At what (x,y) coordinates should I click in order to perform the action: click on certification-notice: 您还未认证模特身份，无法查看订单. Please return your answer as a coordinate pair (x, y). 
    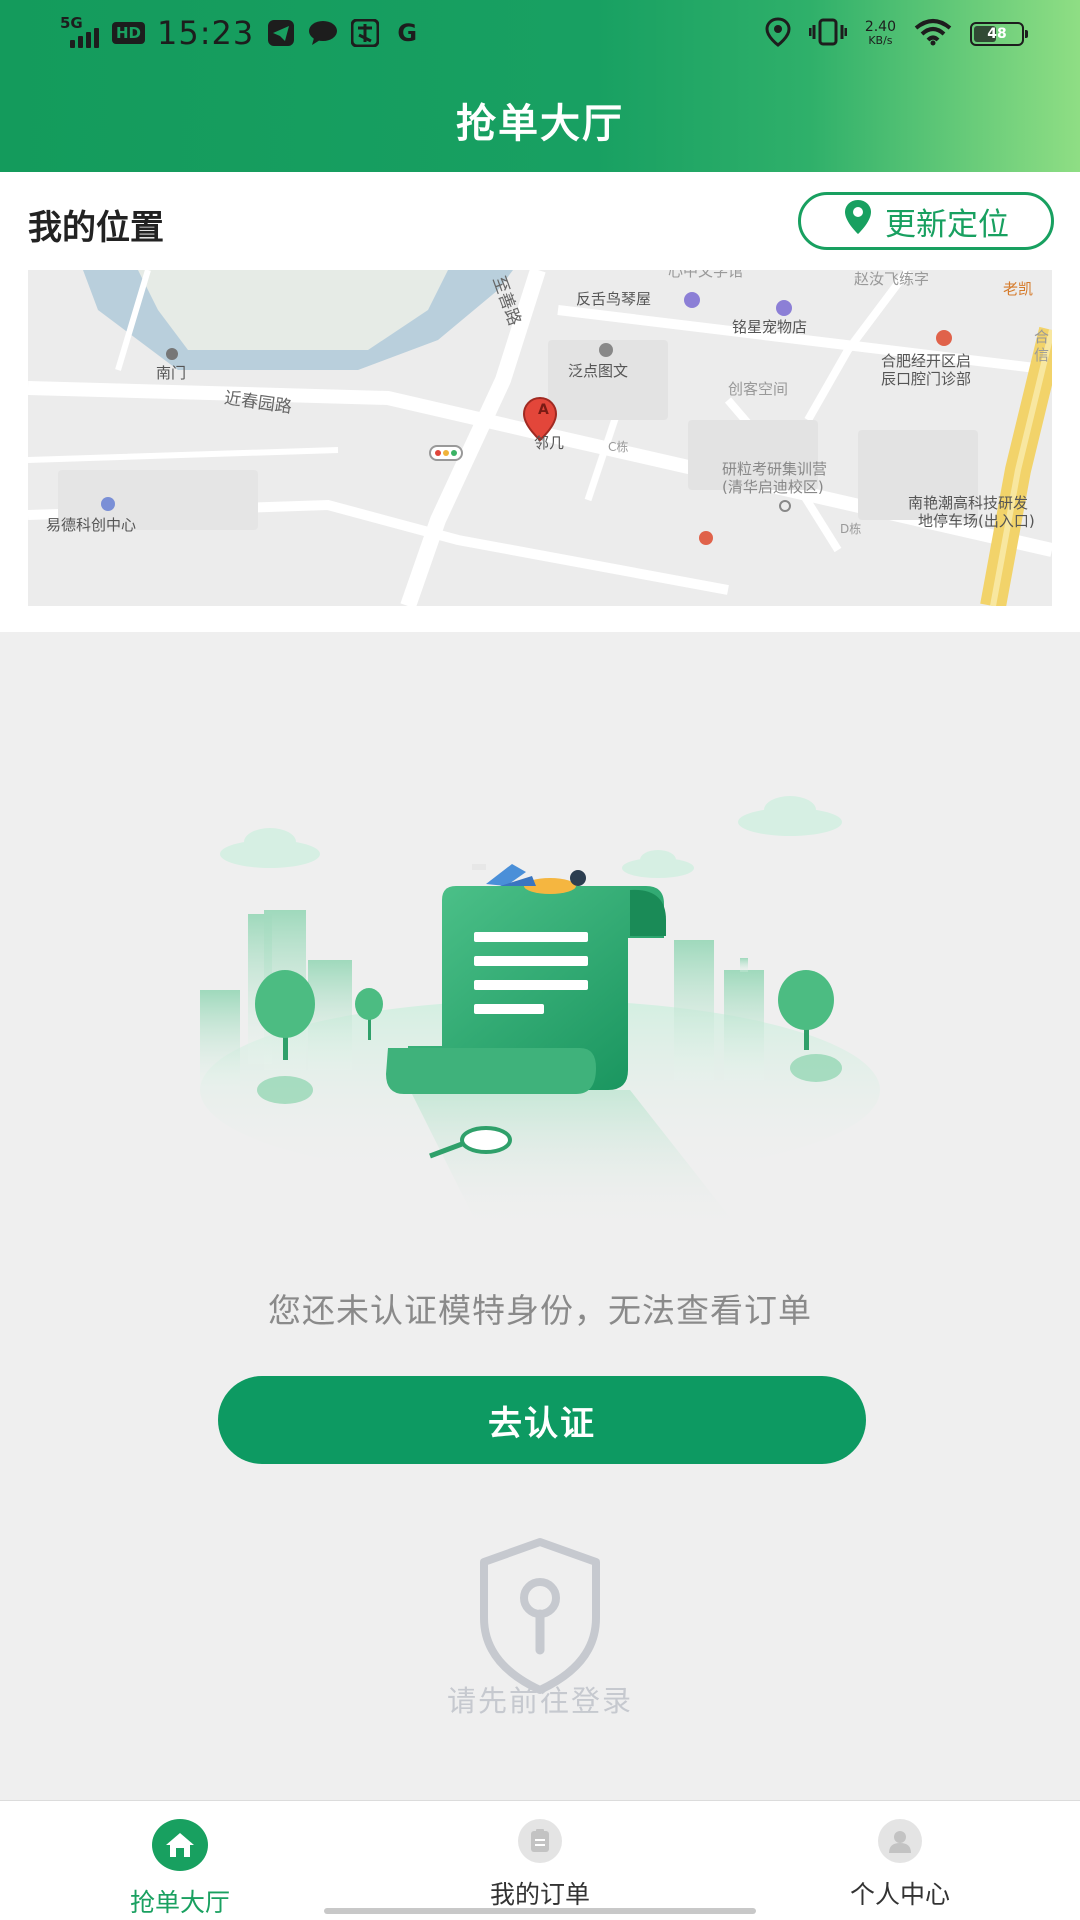
    Looking at the image, I should click on (540, 1310).